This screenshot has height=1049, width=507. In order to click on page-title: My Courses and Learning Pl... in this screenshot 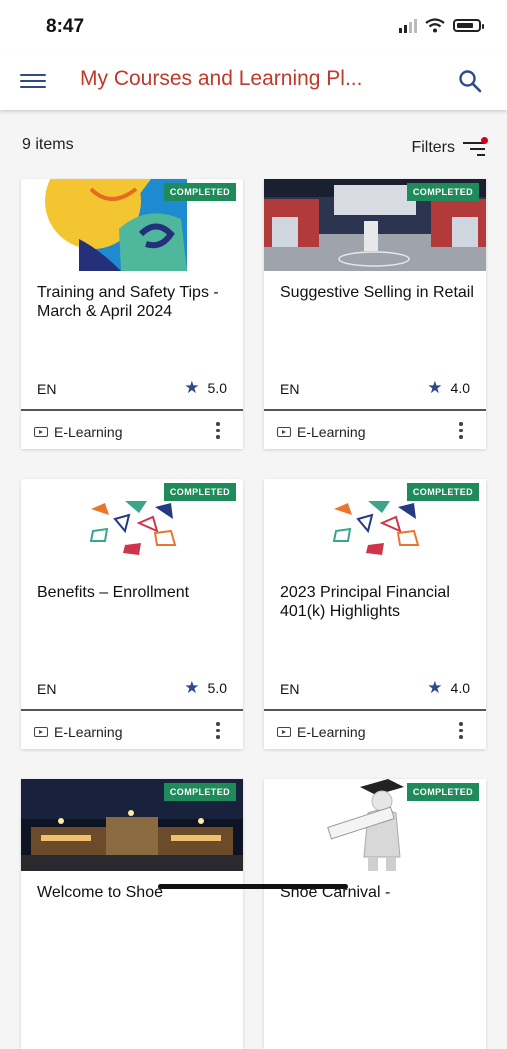, I will do `click(221, 78)`.